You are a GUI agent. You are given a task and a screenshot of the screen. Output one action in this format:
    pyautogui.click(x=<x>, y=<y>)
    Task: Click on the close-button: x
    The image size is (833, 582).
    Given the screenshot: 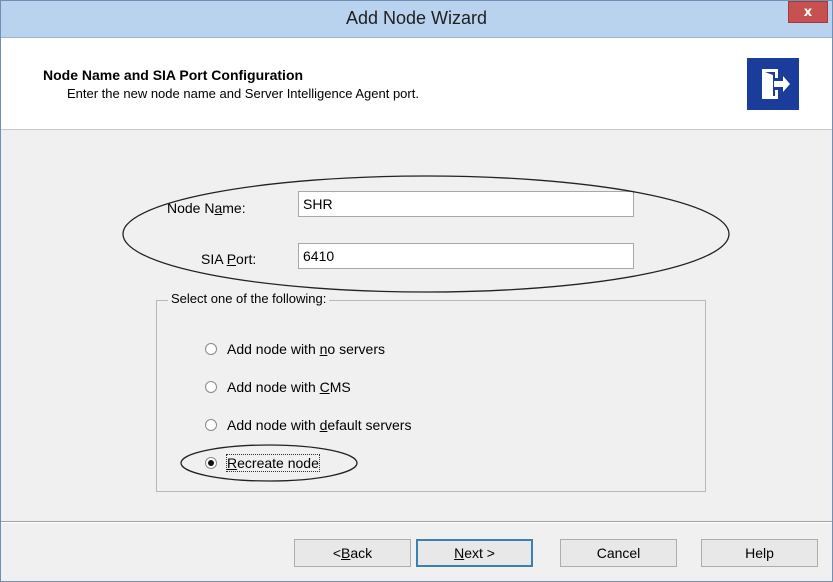 What is the action you would take?
    pyautogui.click(x=808, y=12)
    